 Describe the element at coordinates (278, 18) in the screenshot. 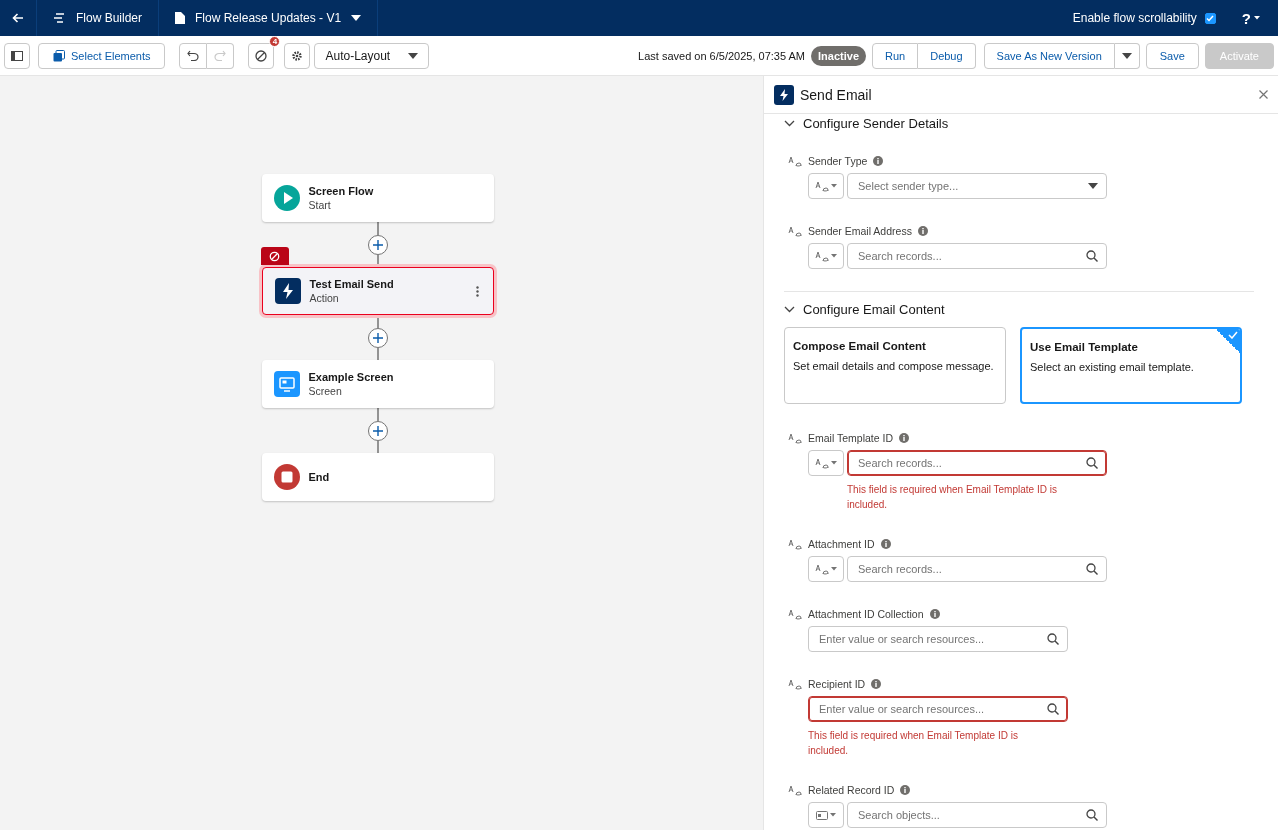

I see `flow-name-dropdown: Flow Release Updates - V1` at that location.